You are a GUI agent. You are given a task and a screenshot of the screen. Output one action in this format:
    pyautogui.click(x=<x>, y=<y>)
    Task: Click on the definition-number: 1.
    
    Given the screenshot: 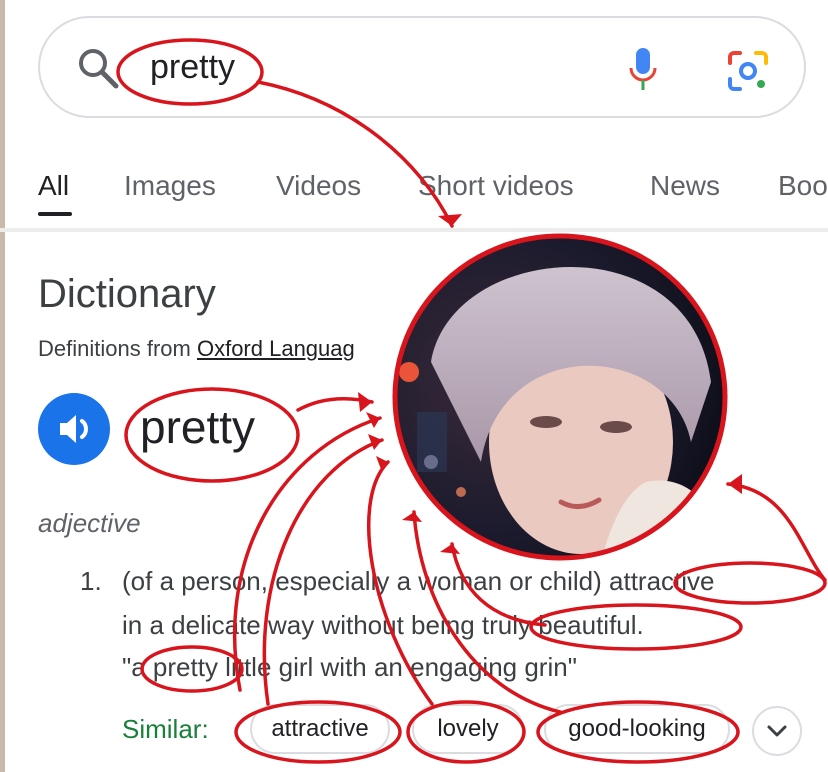 What is the action you would take?
    pyautogui.click(x=91, y=581)
    